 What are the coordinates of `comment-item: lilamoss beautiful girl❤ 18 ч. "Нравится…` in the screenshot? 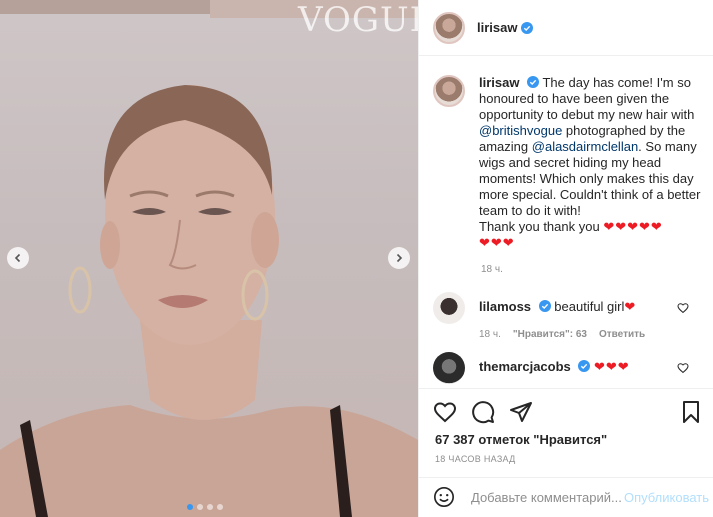 It's located at (568, 316).